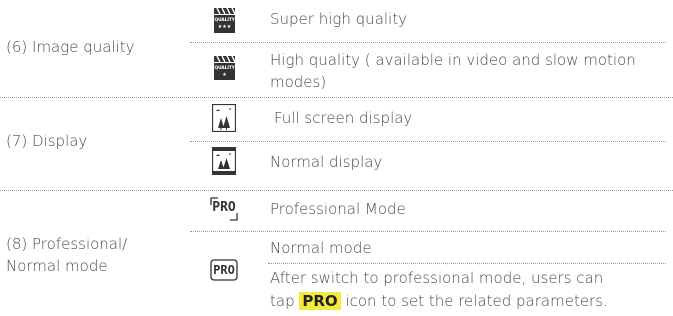  I want to click on professional-mode-icon-text: PRO, so click(224, 207).